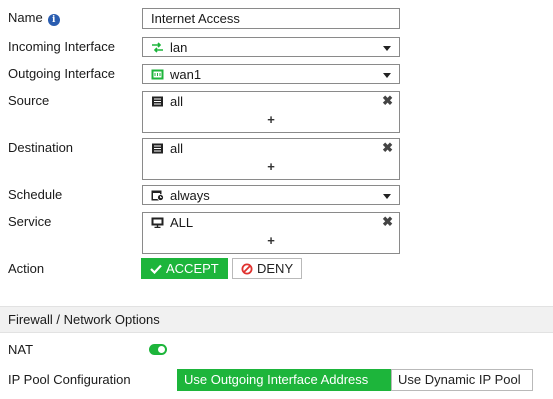  I want to click on source-label: Source, so click(29, 100).